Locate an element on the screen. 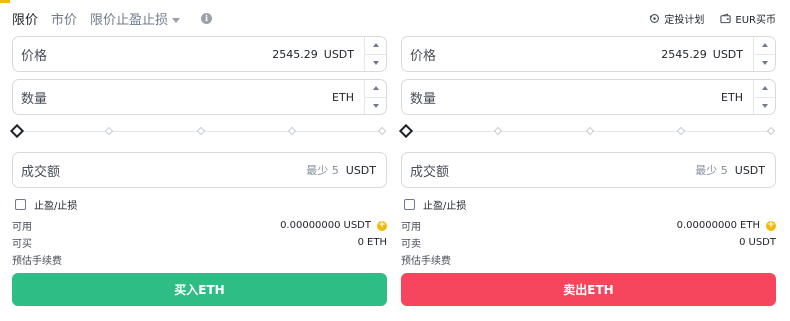 This screenshot has width=790, height=321. sell-price-decrement-button is located at coordinates (764, 62).